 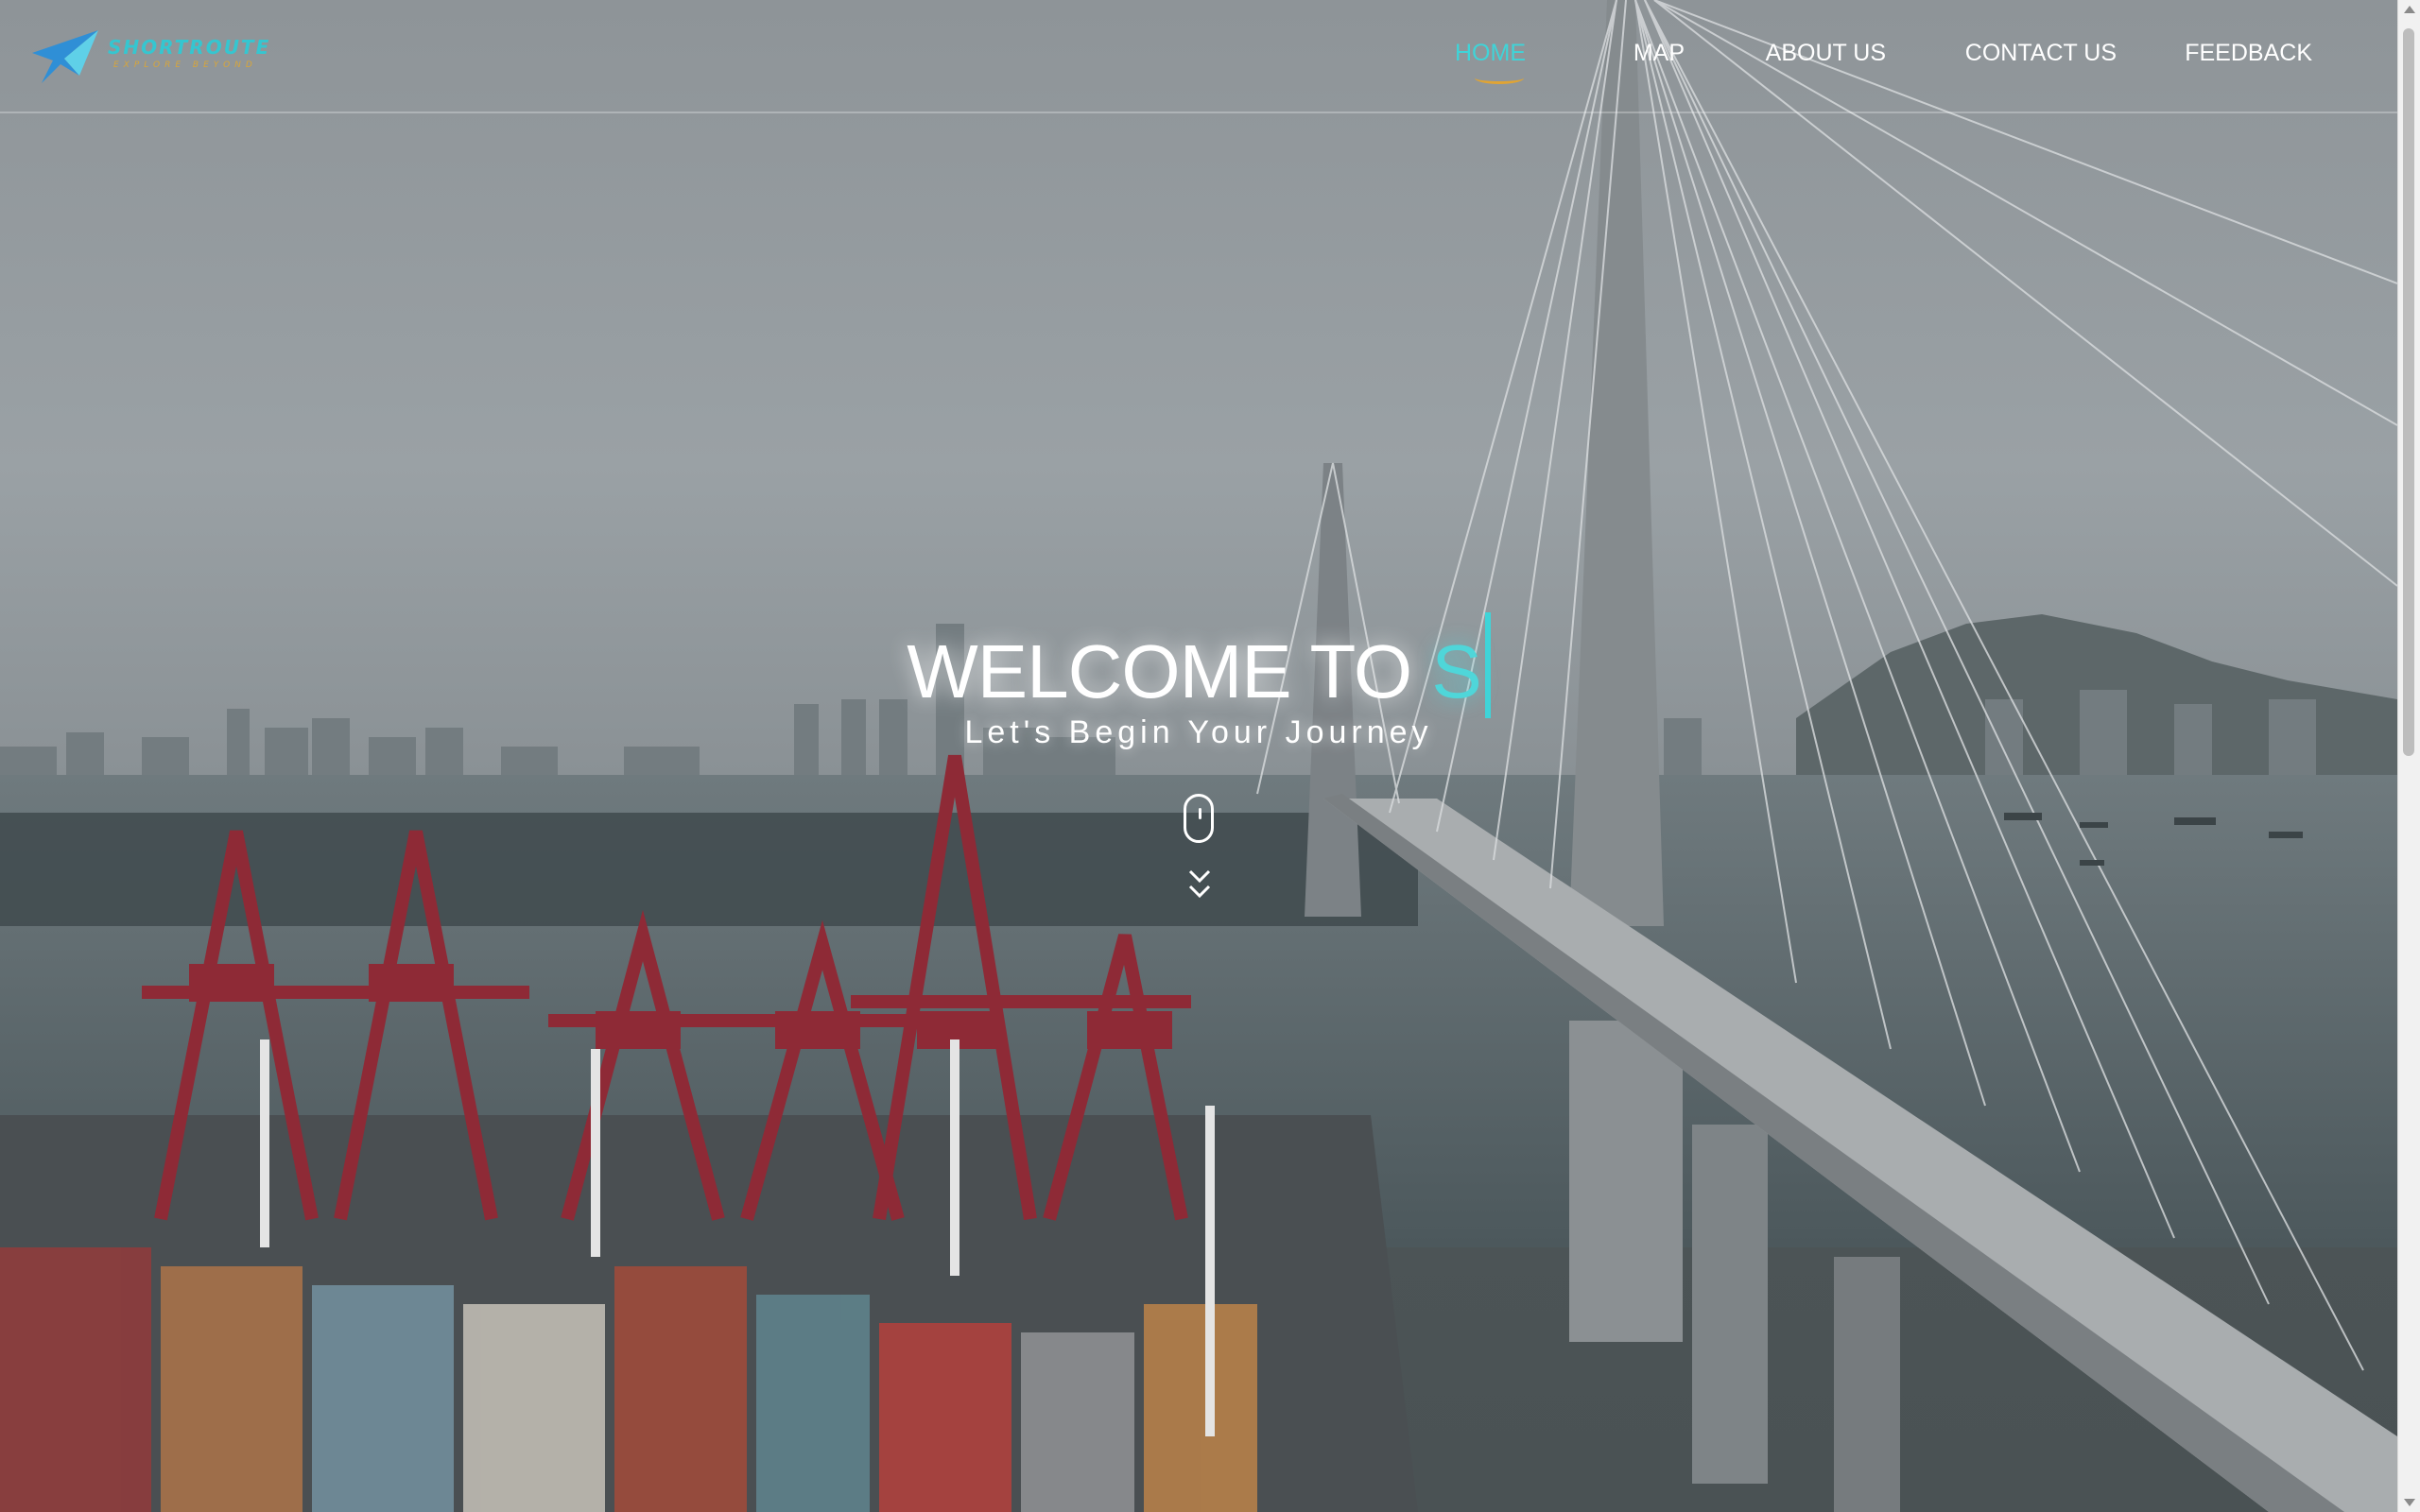 I want to click on mouse-scroll-icon, so click(x=1199, y=818).